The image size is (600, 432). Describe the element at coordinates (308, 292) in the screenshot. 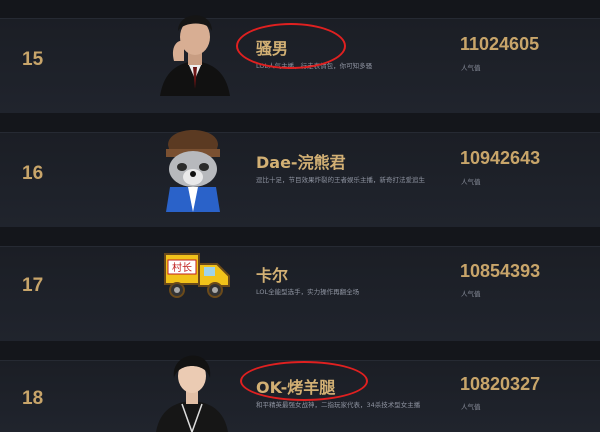

I see `streamer-description: LOL全能型选手，实力操作再翻全场` at that location.